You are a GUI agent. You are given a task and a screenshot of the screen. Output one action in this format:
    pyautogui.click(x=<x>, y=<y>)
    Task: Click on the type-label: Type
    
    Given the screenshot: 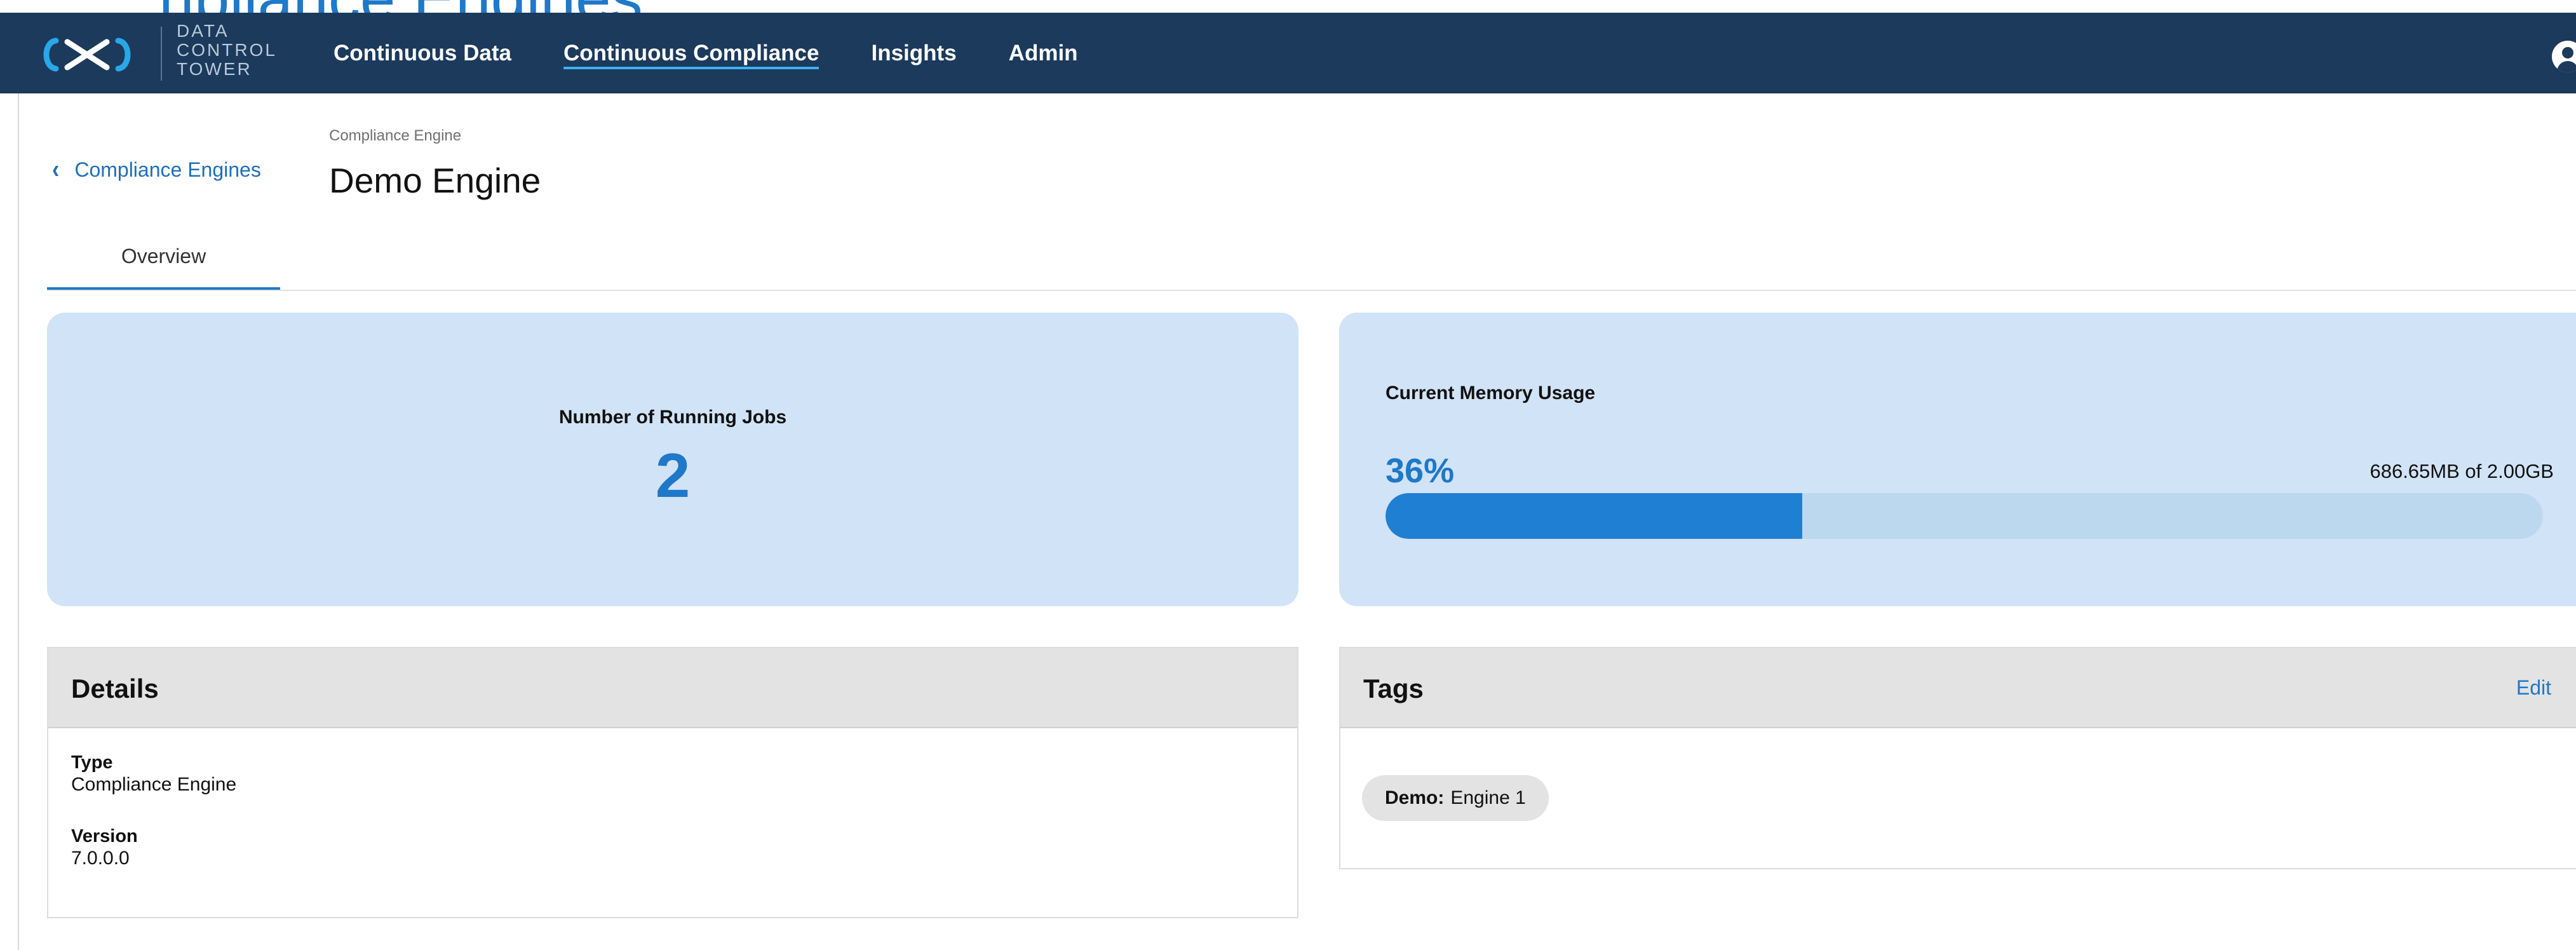 What is the action you would take?
    pyautogui.click(x=92, y=762)
    